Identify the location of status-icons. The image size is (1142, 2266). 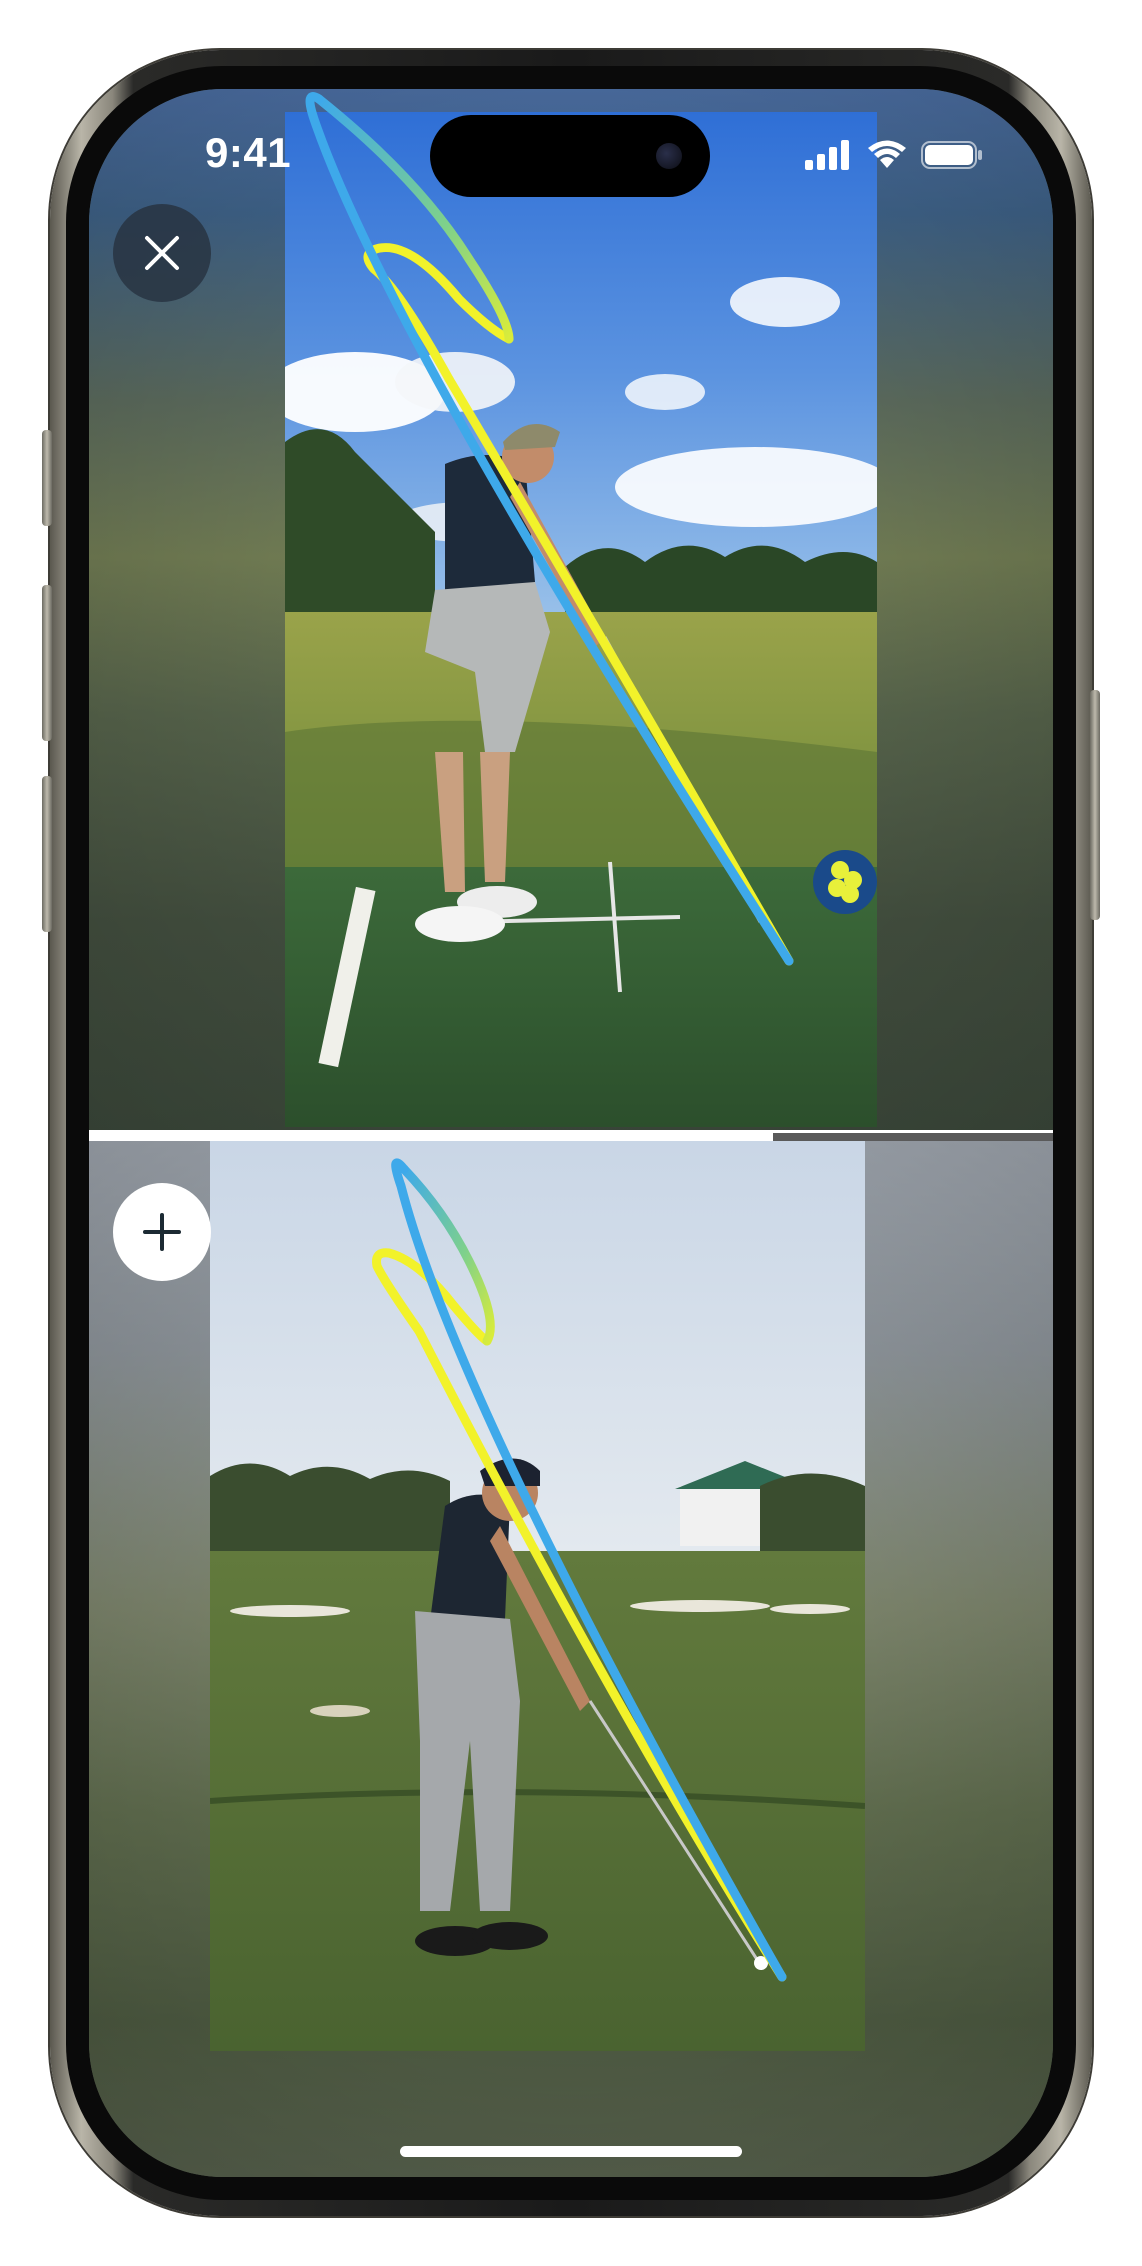
(894, 155).